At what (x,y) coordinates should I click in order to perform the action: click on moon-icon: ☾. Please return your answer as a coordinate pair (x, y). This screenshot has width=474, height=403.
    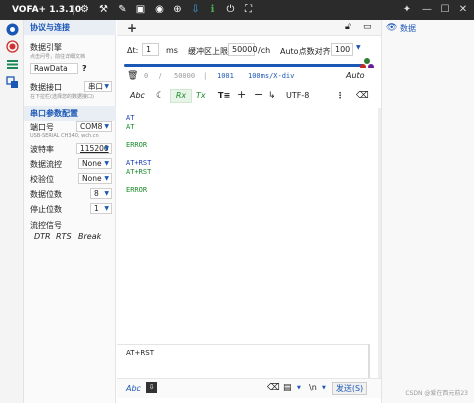
    Looking at the image, I should click on (160, 96).